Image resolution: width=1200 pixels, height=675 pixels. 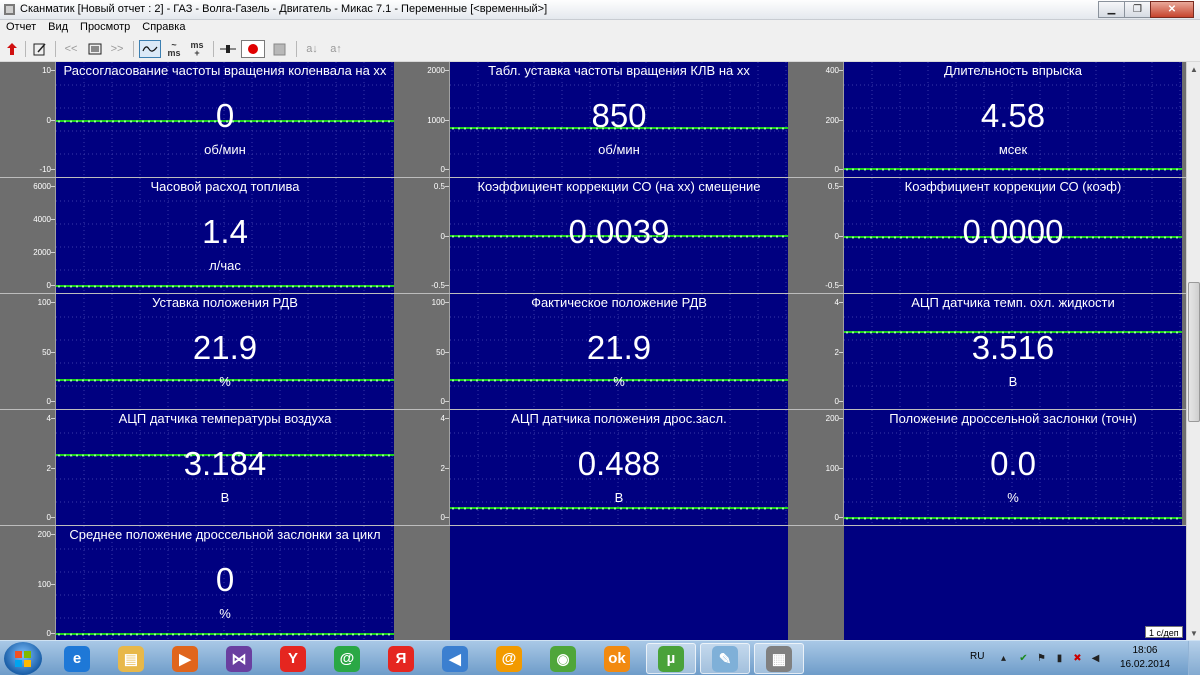 I want to click on list-button, so click(x=95, y=49).